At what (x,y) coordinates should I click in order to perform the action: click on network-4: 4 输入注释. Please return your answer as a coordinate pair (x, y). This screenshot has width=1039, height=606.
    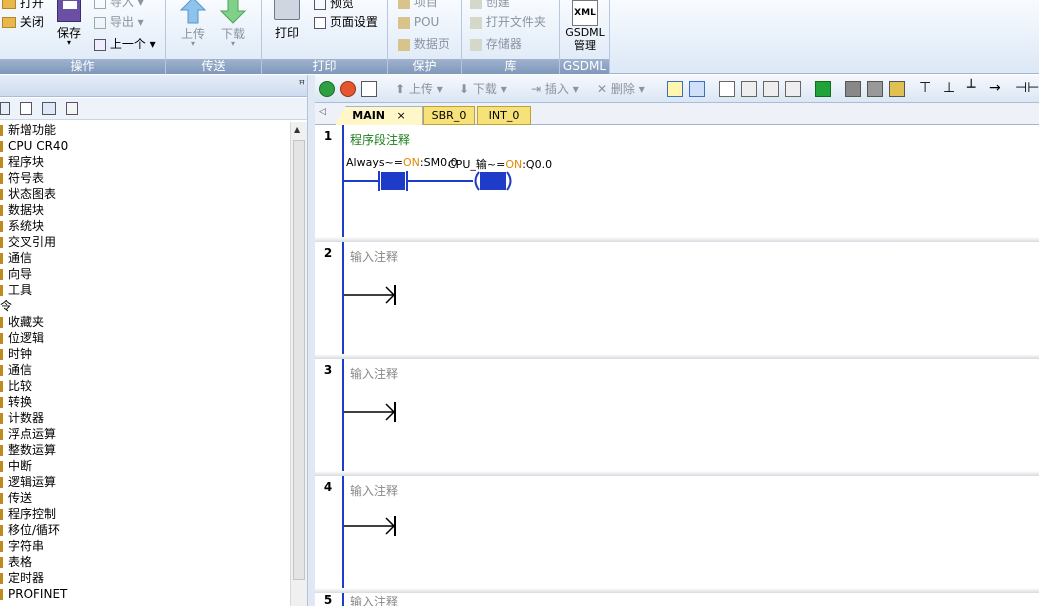
    Looking at the image, I should click on (677, 532).